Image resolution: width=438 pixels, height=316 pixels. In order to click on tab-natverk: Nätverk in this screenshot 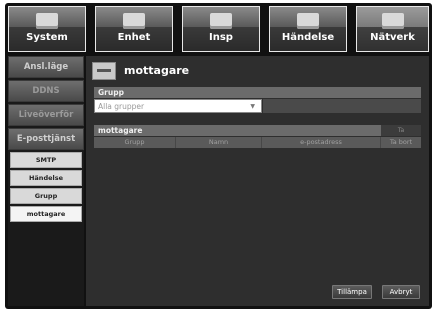, I will do `click(392, 29)`.